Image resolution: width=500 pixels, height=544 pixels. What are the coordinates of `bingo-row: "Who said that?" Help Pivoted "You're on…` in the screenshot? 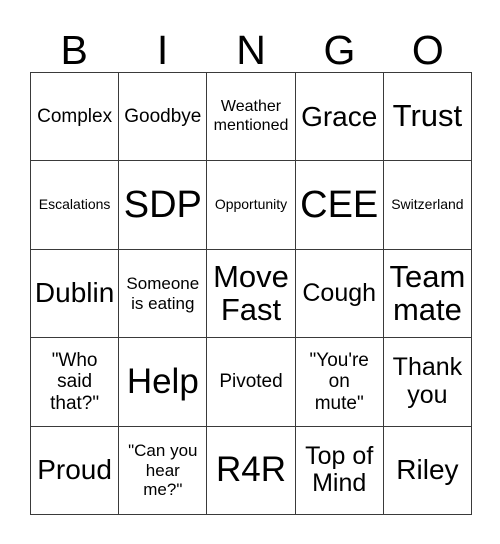 It's located at (252, 382).